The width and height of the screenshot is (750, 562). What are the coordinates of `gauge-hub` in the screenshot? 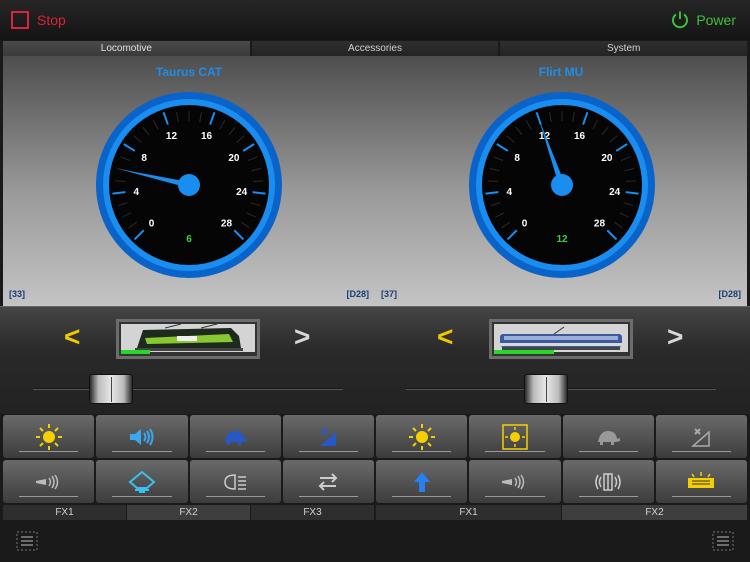 It's located at (562, 185).